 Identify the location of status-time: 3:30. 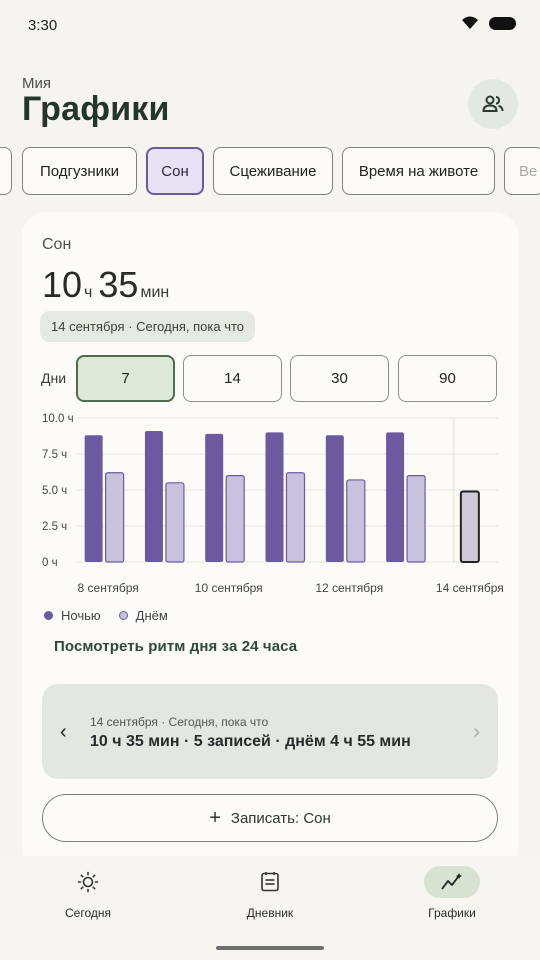
(43, 25).